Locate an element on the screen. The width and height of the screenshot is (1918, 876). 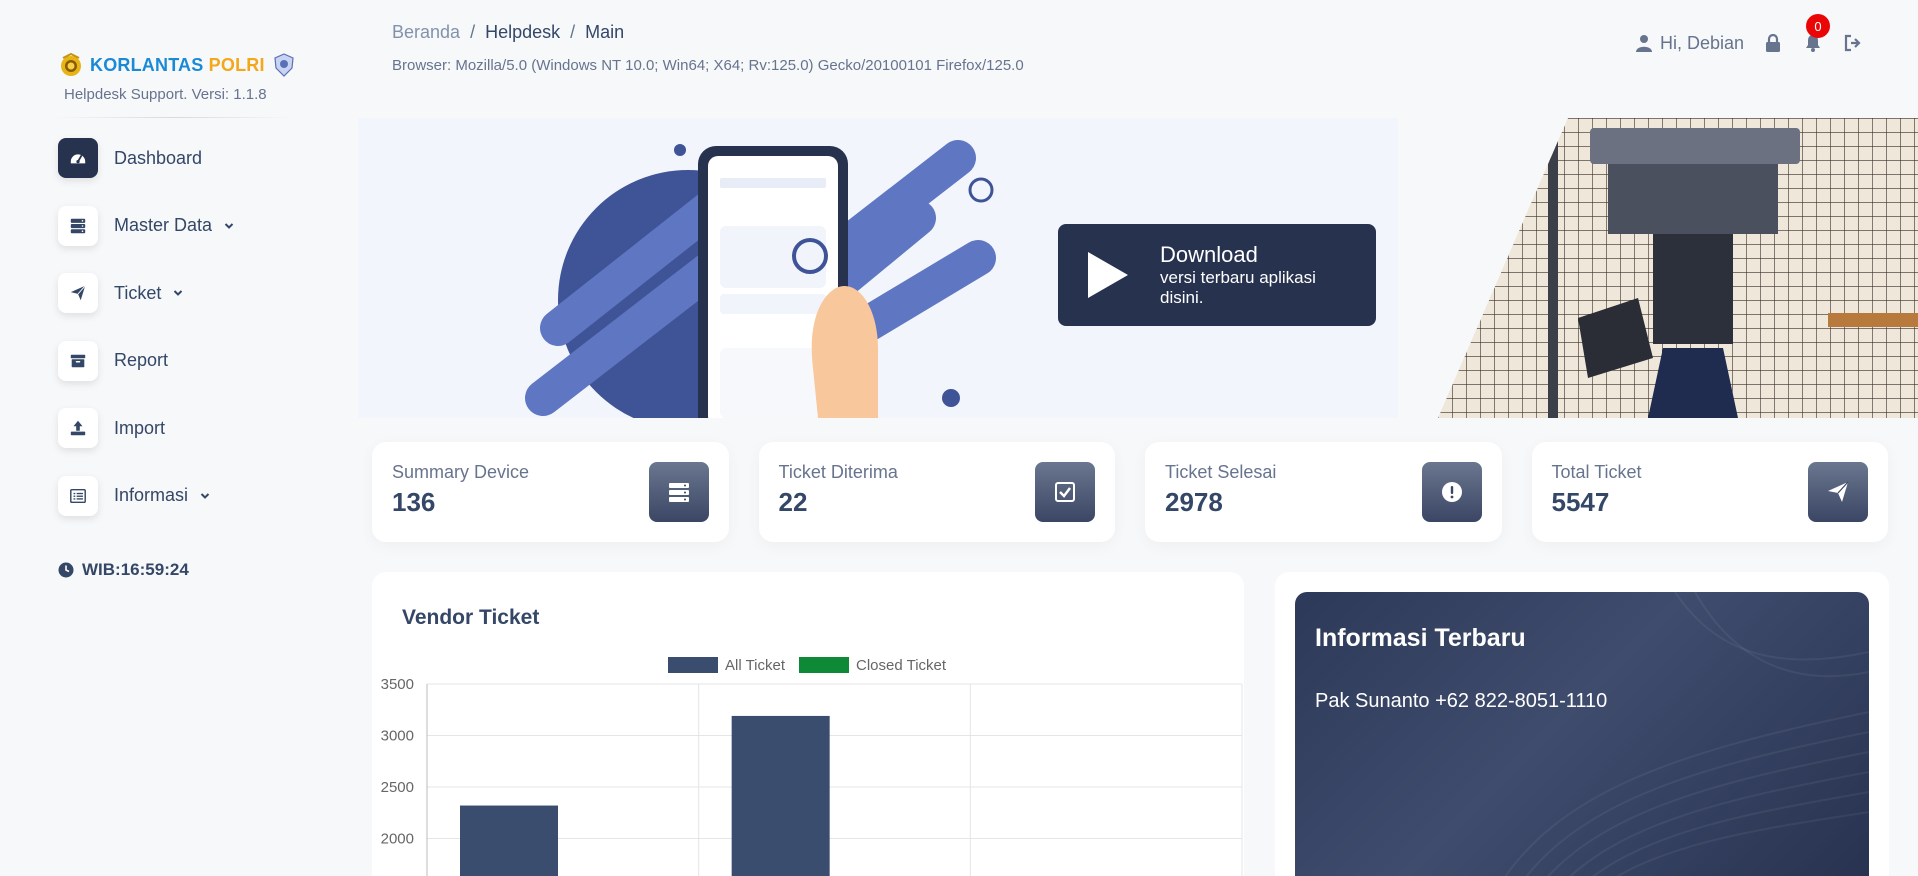
breadcrumb: Beranda / Helpdesk / Main is located at coordinates (508, 32).